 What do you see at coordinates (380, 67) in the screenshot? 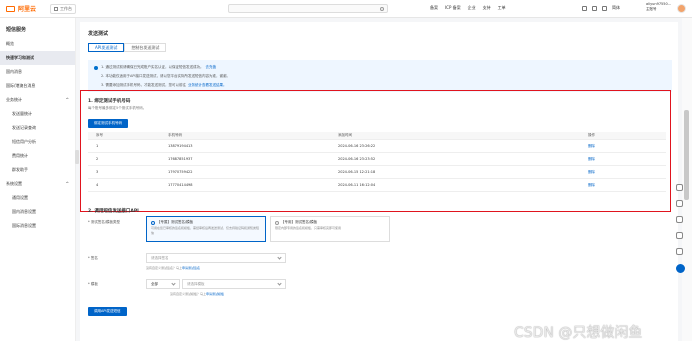
I see `notice-line: 1. 通过测试前请确保已完成账户实名认证，以保证短信发送成功。 去充值` at bounding box center [380, 67].